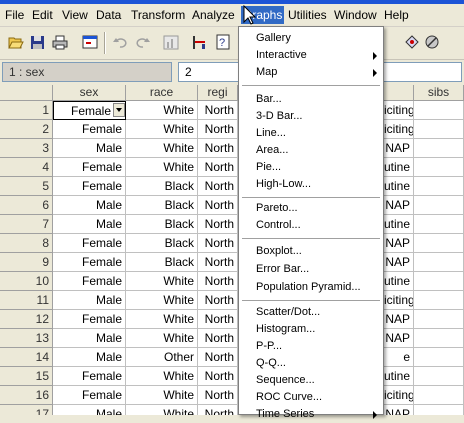 This screenshot has width=464, height=423. I want to click on row-number: 6, so click(26, 205).